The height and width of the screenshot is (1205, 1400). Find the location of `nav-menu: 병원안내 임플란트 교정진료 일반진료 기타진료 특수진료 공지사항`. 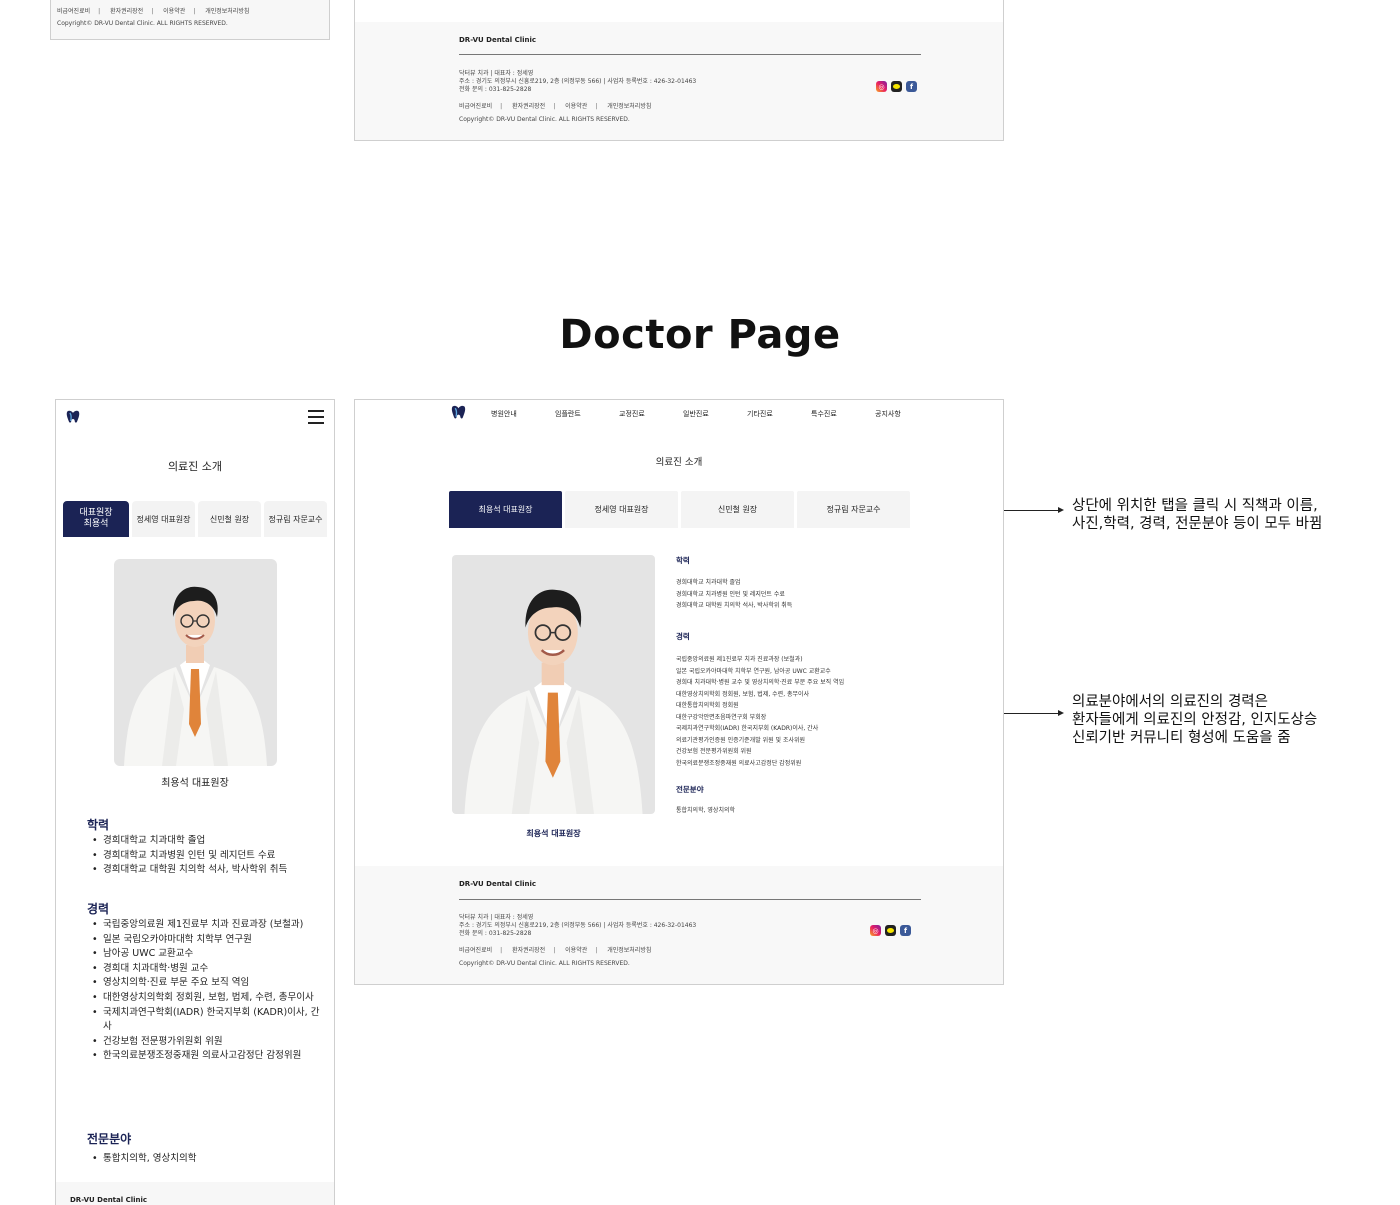

nav-menu: 병원안내 임플란트 교정진료 일반진료 기타진료 특수진료 공지사항 is located at coordinates (715, 414).